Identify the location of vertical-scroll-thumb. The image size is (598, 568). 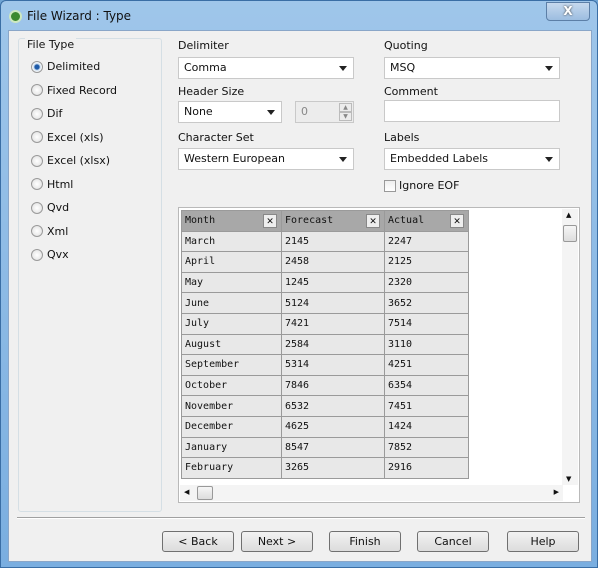
(570, 233).